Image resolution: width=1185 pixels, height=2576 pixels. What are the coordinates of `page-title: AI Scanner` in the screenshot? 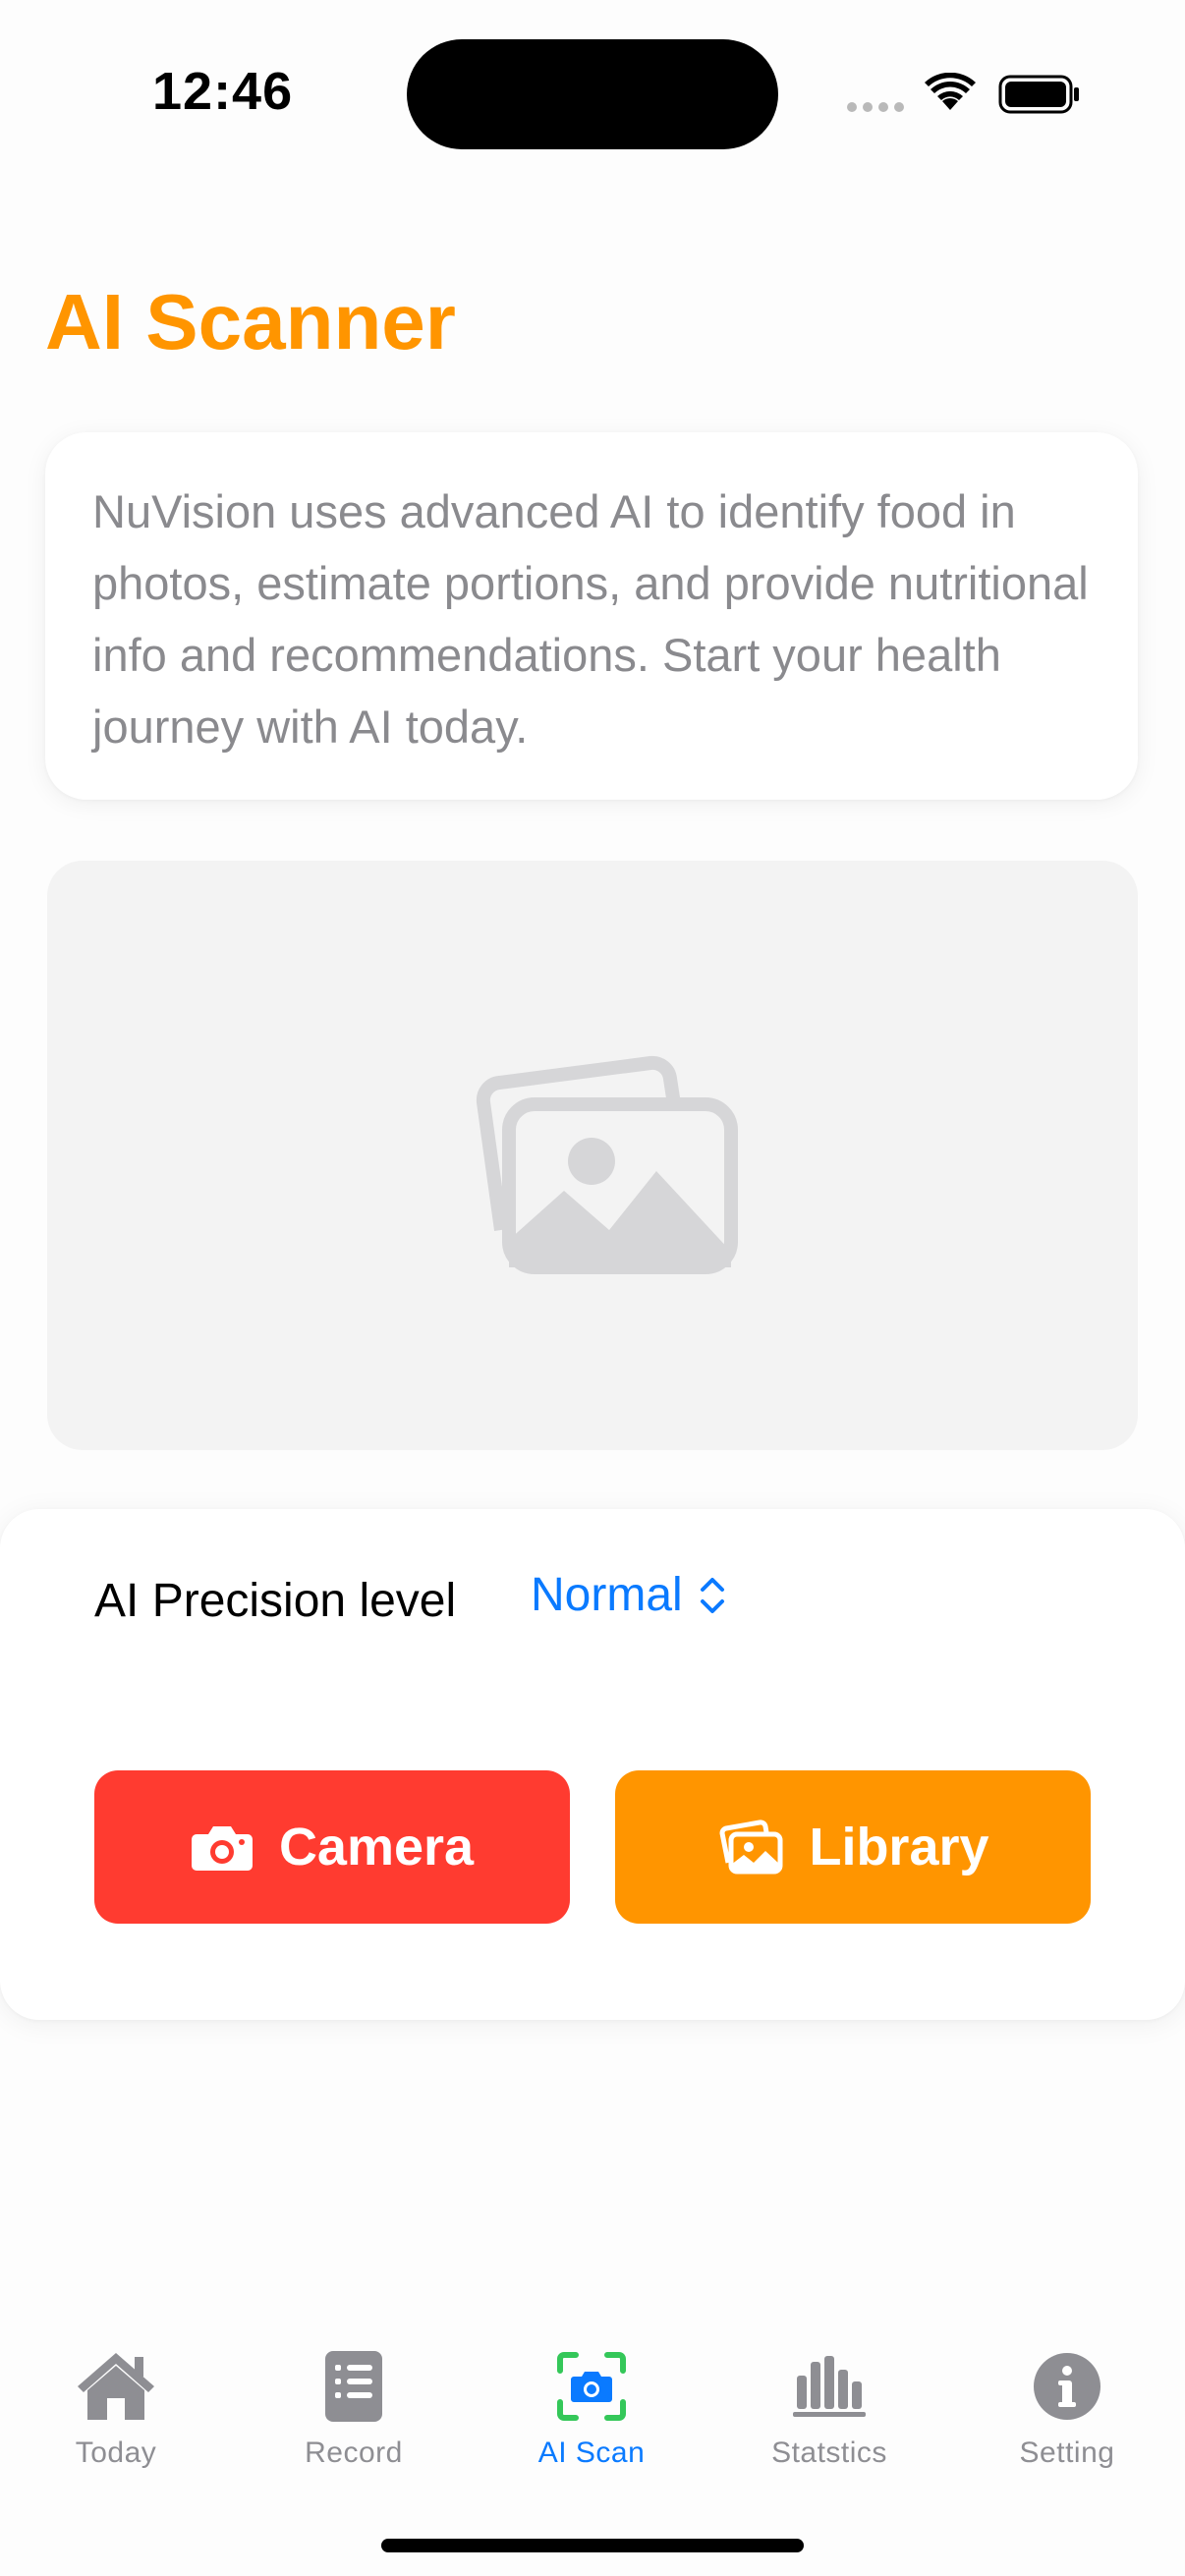 It's located at (251, 321).